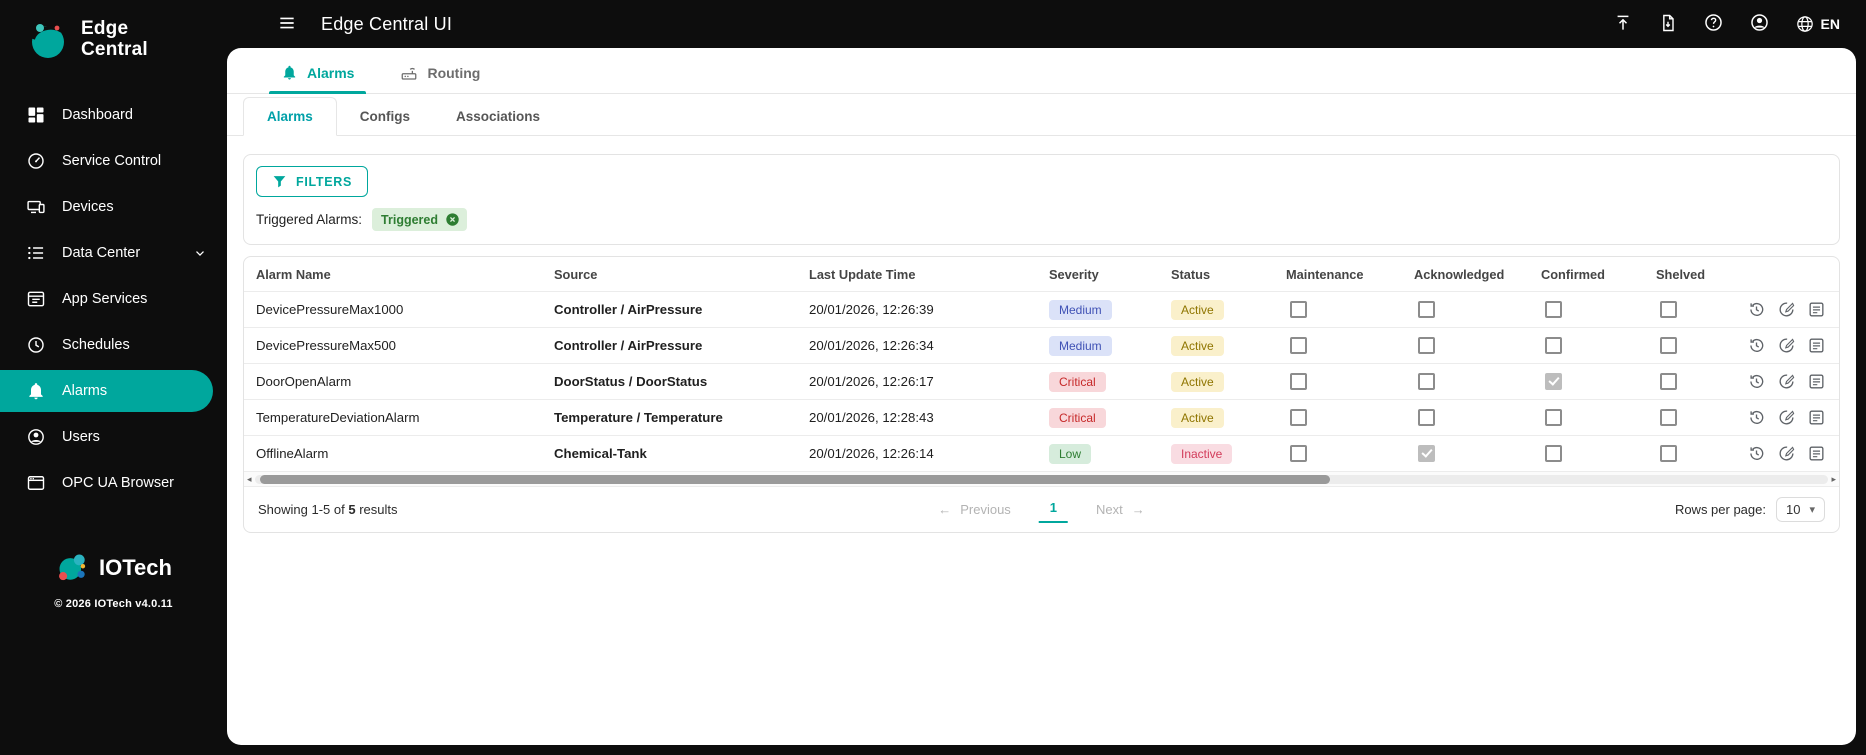 The width and height of the screenshot is (1866, 755). I want to click on top-bar: Edge Central UI EN, so click(1046, 24).